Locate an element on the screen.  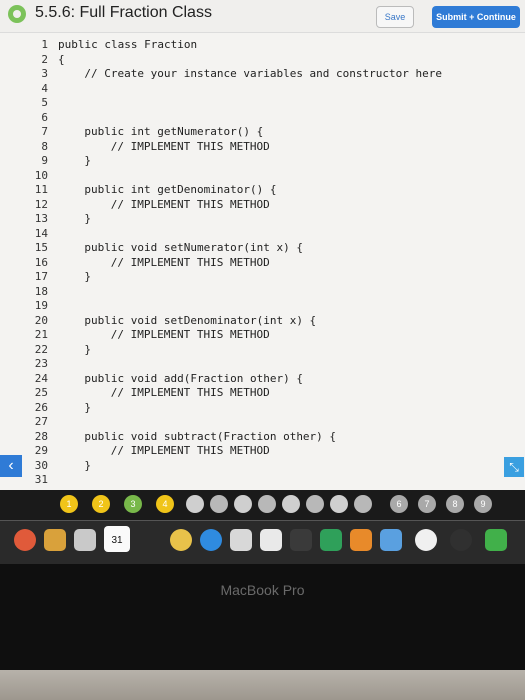
keynote-icon is located at coordinates (301, 540).